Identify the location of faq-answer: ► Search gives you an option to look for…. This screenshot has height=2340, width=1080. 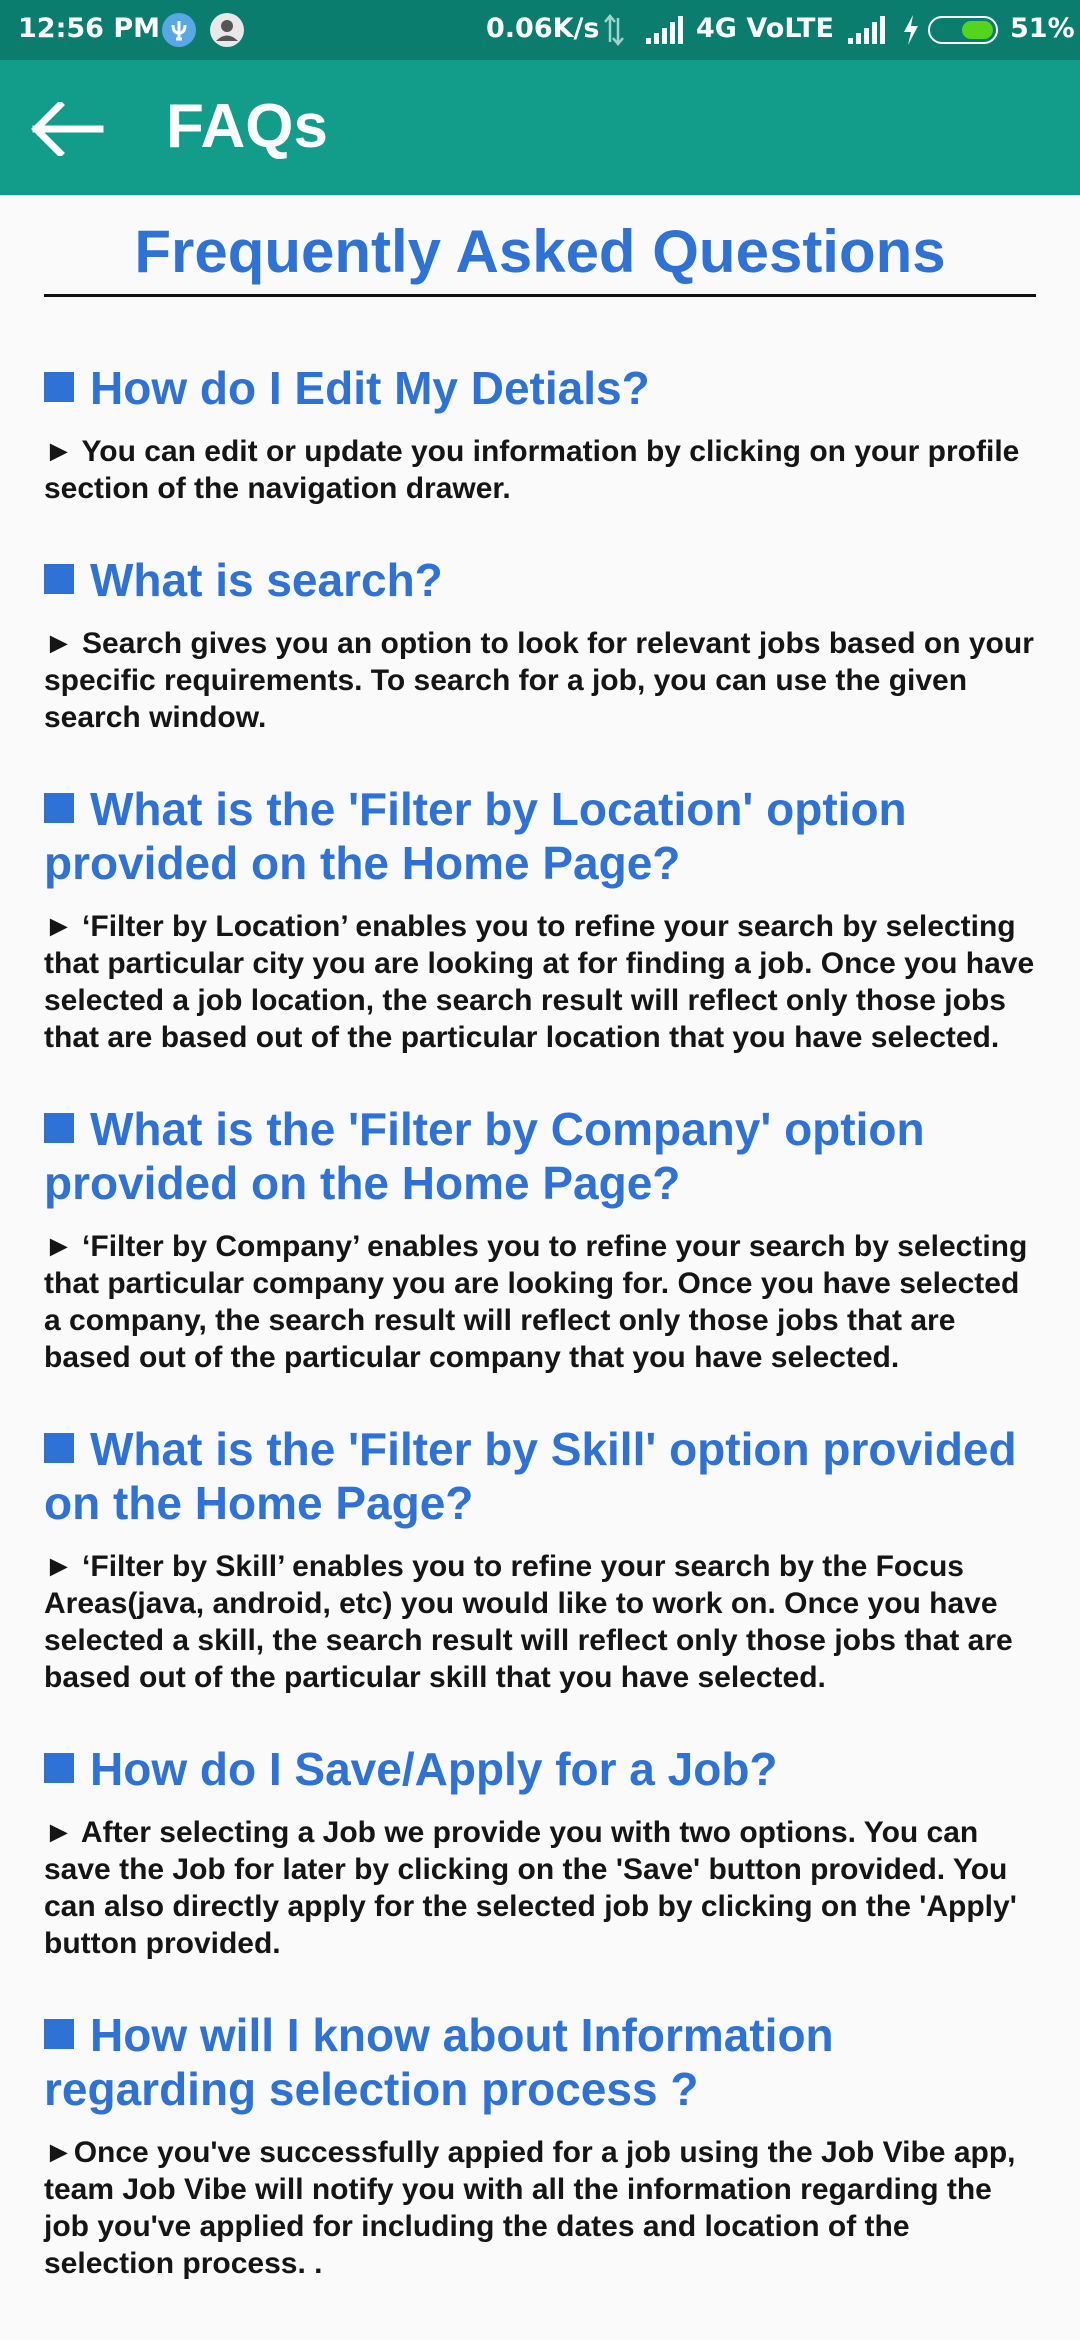
(539, 680).